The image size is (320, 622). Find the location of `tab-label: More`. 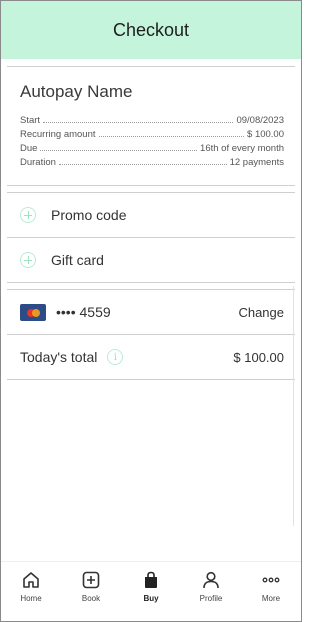

tab-label: More is located at coordinates (271, 598).